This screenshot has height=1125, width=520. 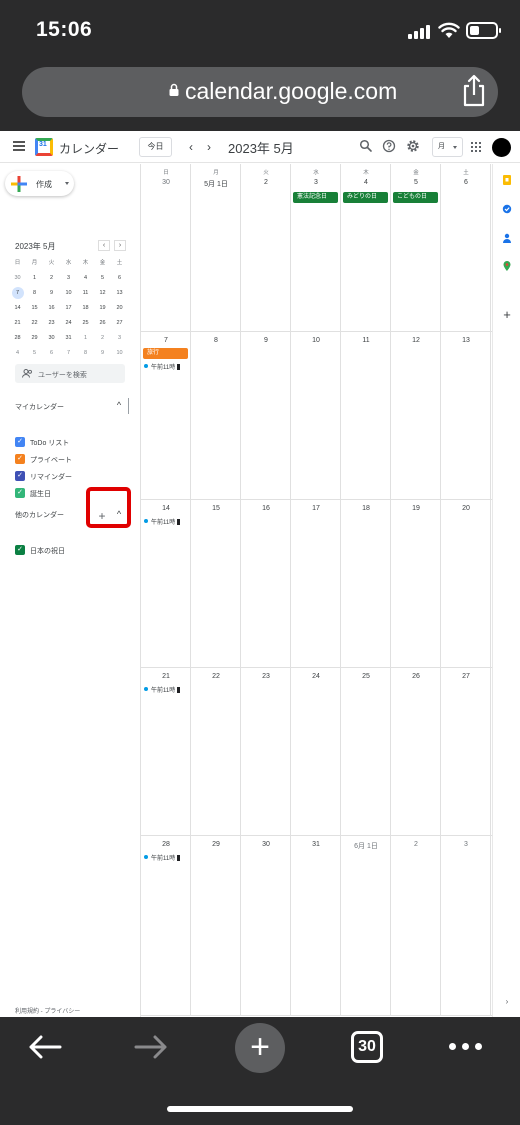 What do you see at coordinates (316, 926) in the screenshot?
I see `calendar-day-cell: 31` at bounding box center [316, 926].